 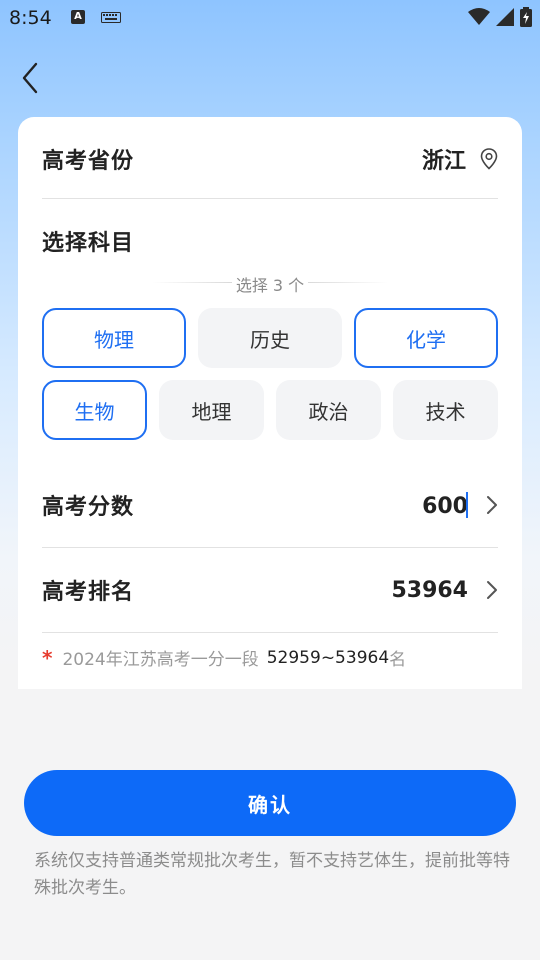 What do you see at coordinates (32, 78) in the screenshot?
I see `back-arrow-icon` at bounding box center [32, 78].